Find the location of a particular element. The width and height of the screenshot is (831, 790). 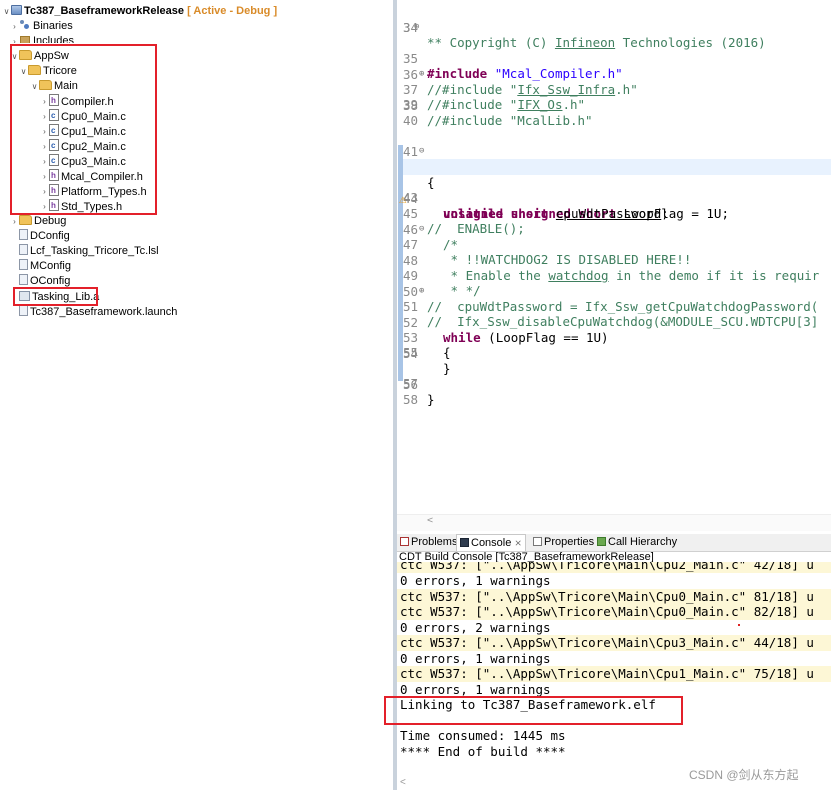

problems-icon is located at coordinates (404, 541).